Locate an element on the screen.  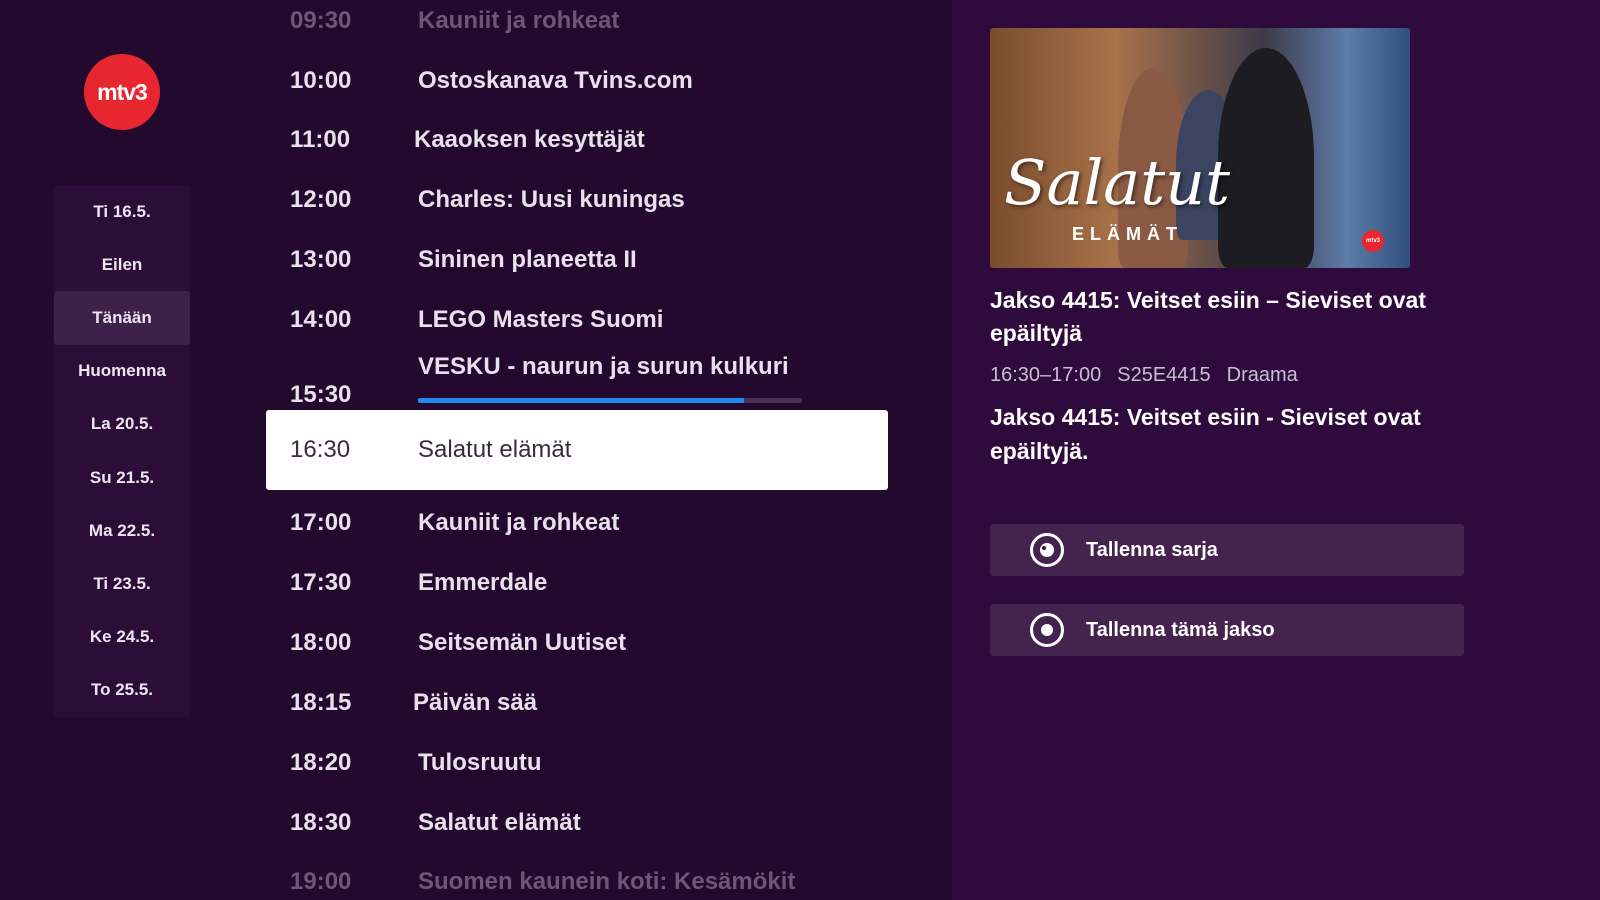
program-thumbnail: Salatut ELÄMÄT mtv3 is located at coordinates (1200, 148).